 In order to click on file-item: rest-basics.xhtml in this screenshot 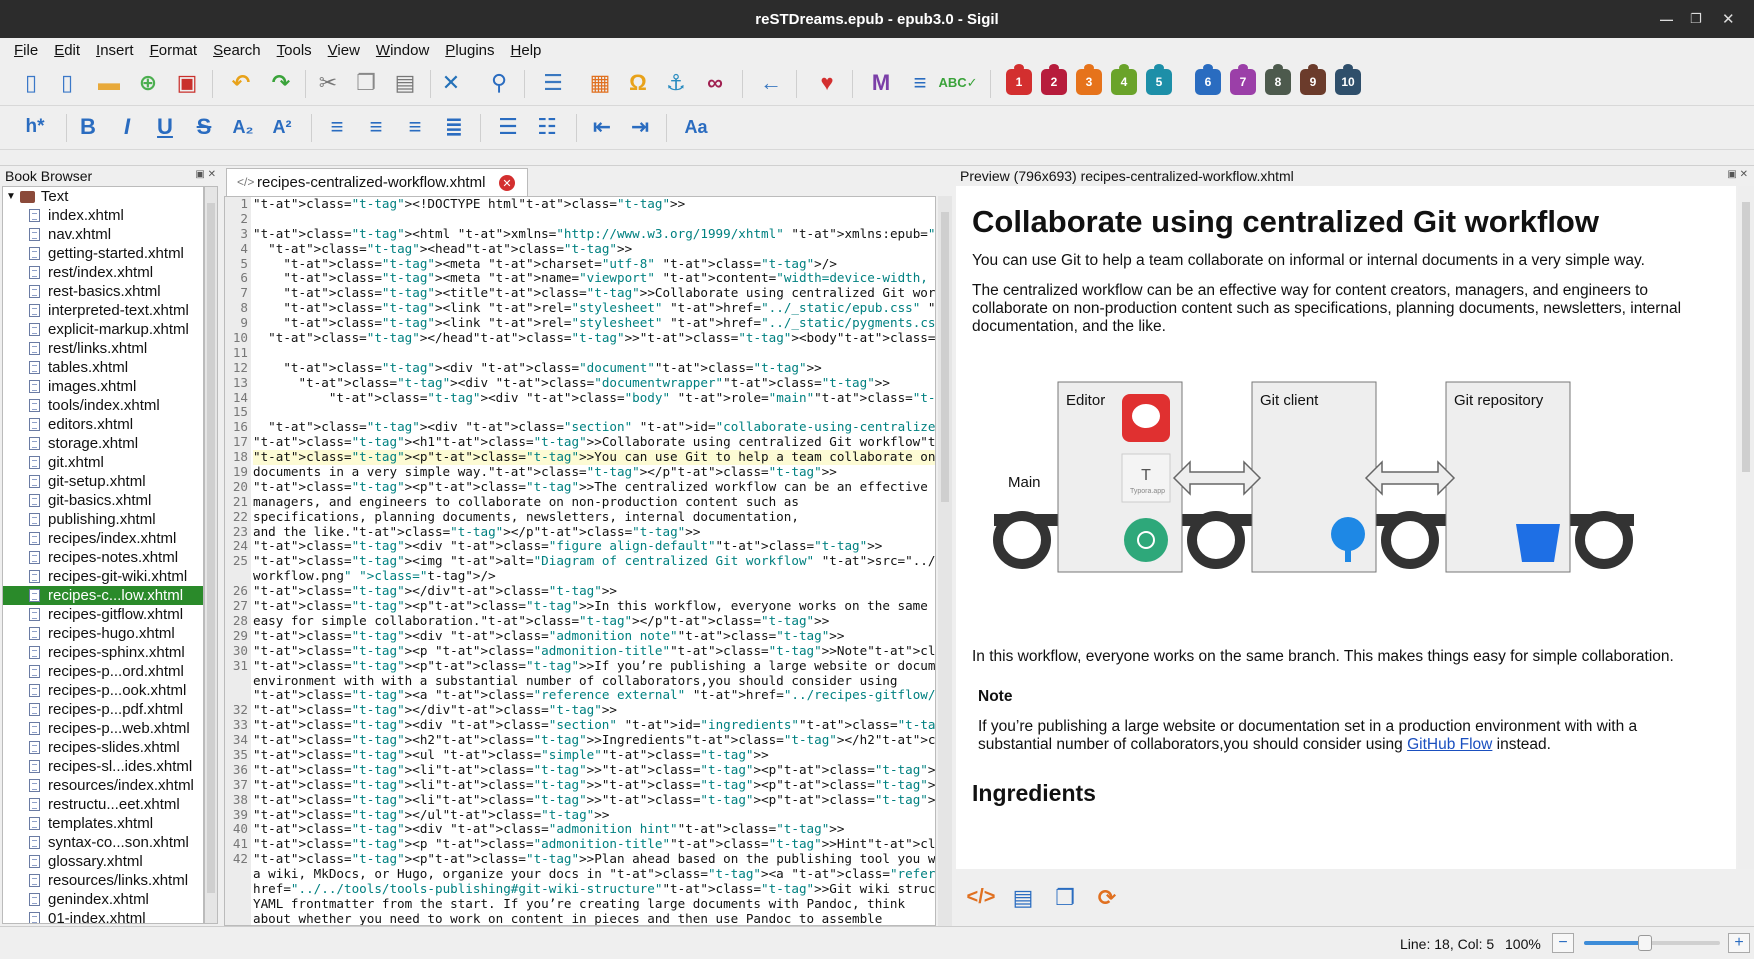, I will do `click(103, 291)`.